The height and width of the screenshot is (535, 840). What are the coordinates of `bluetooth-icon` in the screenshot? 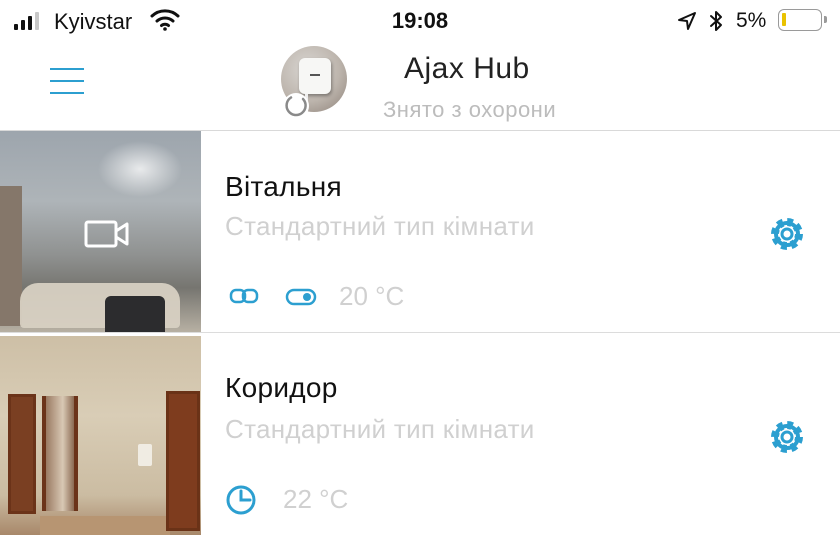 It's located at (716, 23).